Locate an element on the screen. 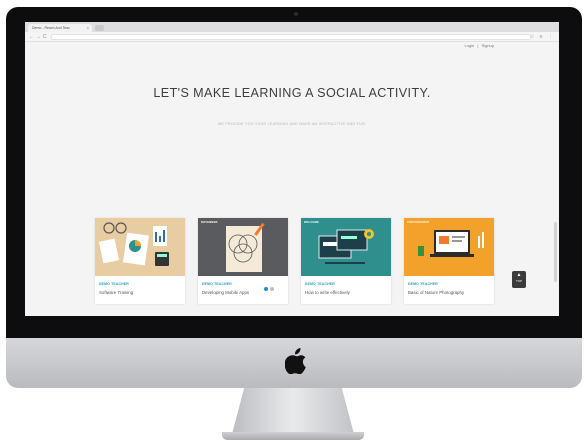  sketch-board-icon is located at coordinates (245, 247).